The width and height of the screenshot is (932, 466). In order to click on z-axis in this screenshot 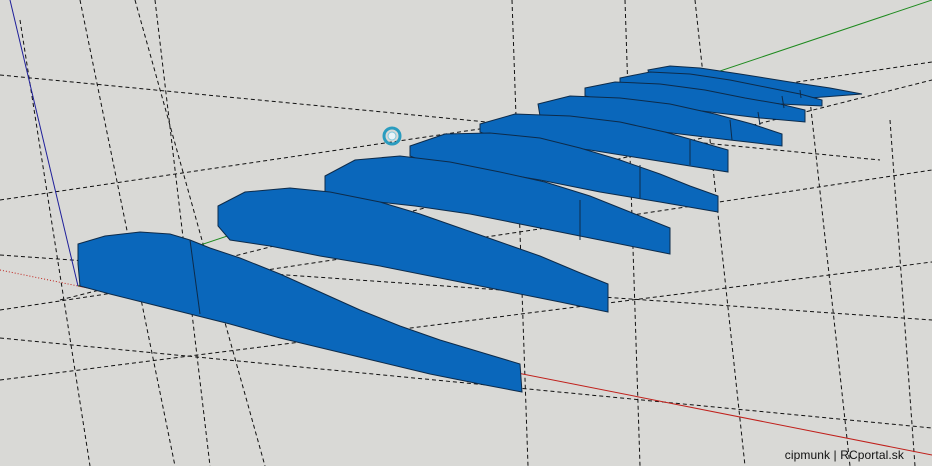, I will do `click(44, 143)`.